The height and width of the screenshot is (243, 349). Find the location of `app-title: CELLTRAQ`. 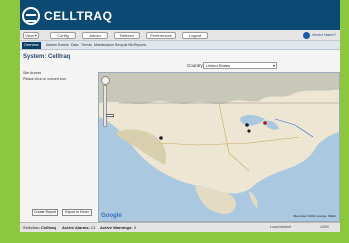

app-title: CELLTRAQ is located at coordinates (78, 16).